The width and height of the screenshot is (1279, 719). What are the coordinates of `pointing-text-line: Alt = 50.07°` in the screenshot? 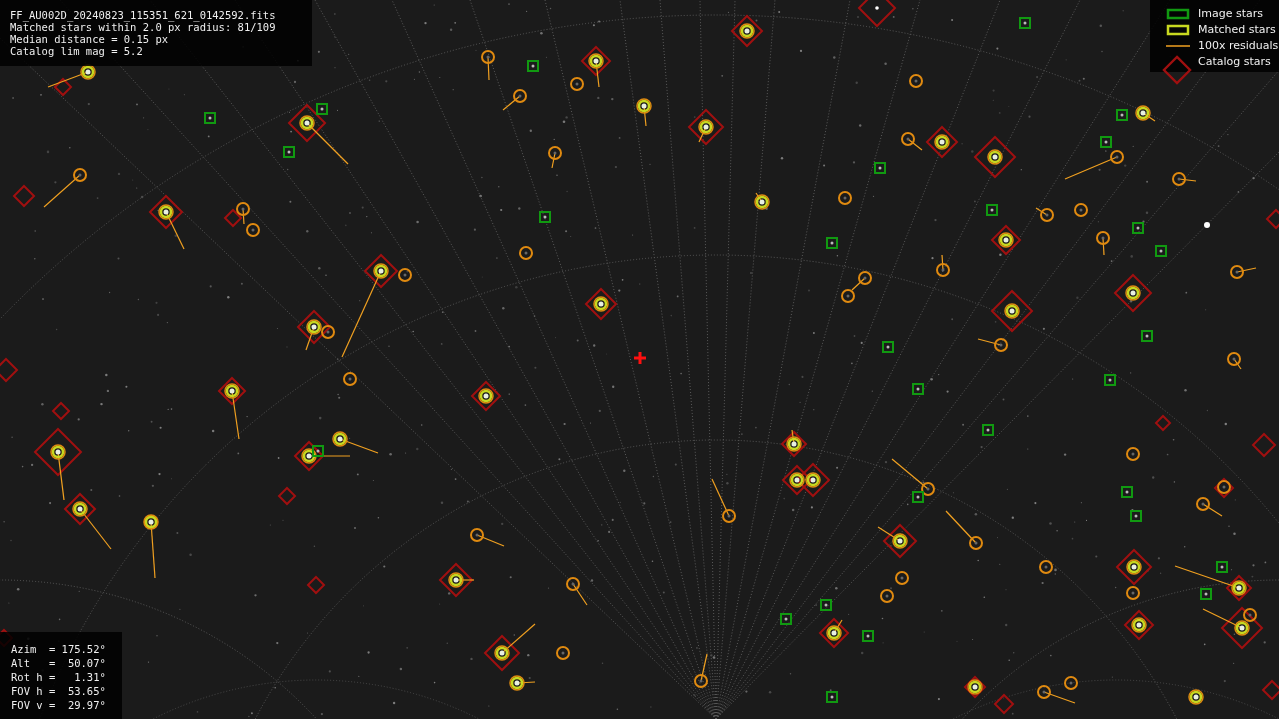 It's located at (59, 663).